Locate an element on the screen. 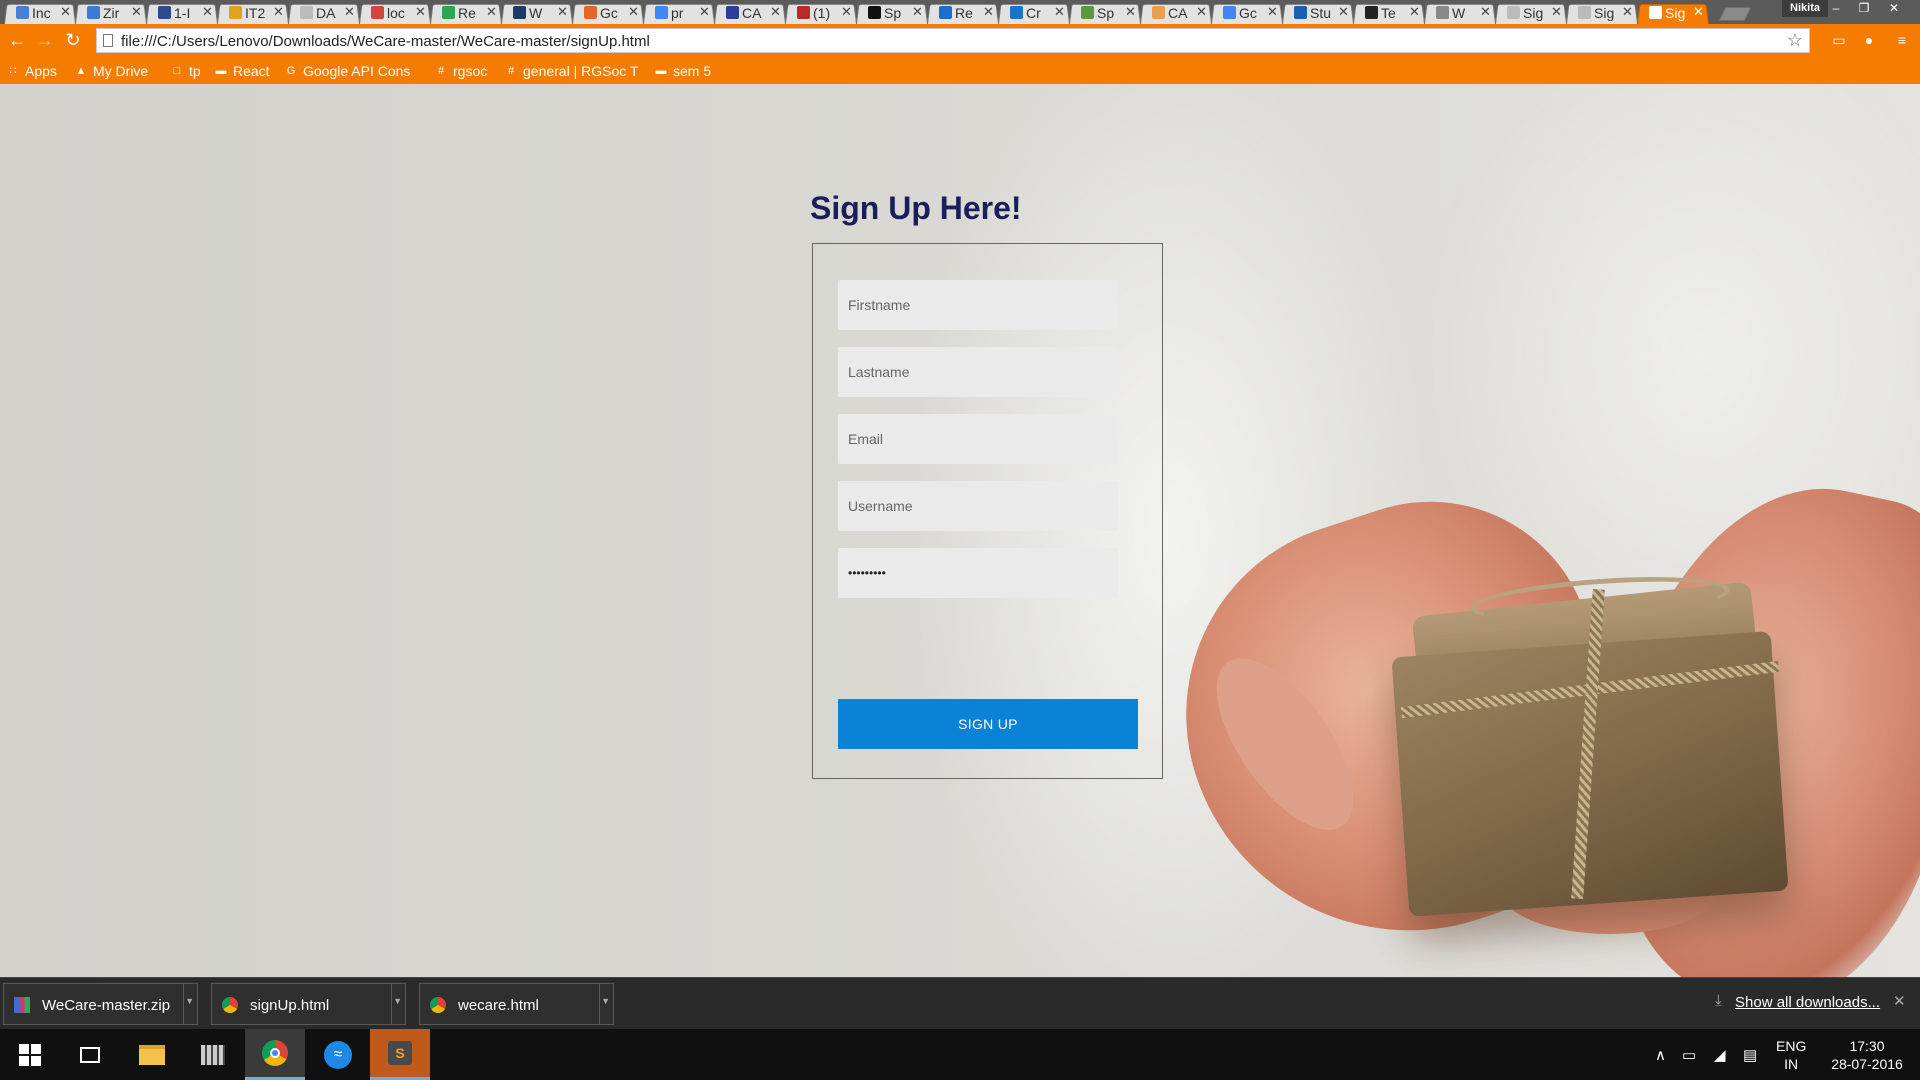 The image size is (1920, 1080). password-field is located at coordinates (978, 573).